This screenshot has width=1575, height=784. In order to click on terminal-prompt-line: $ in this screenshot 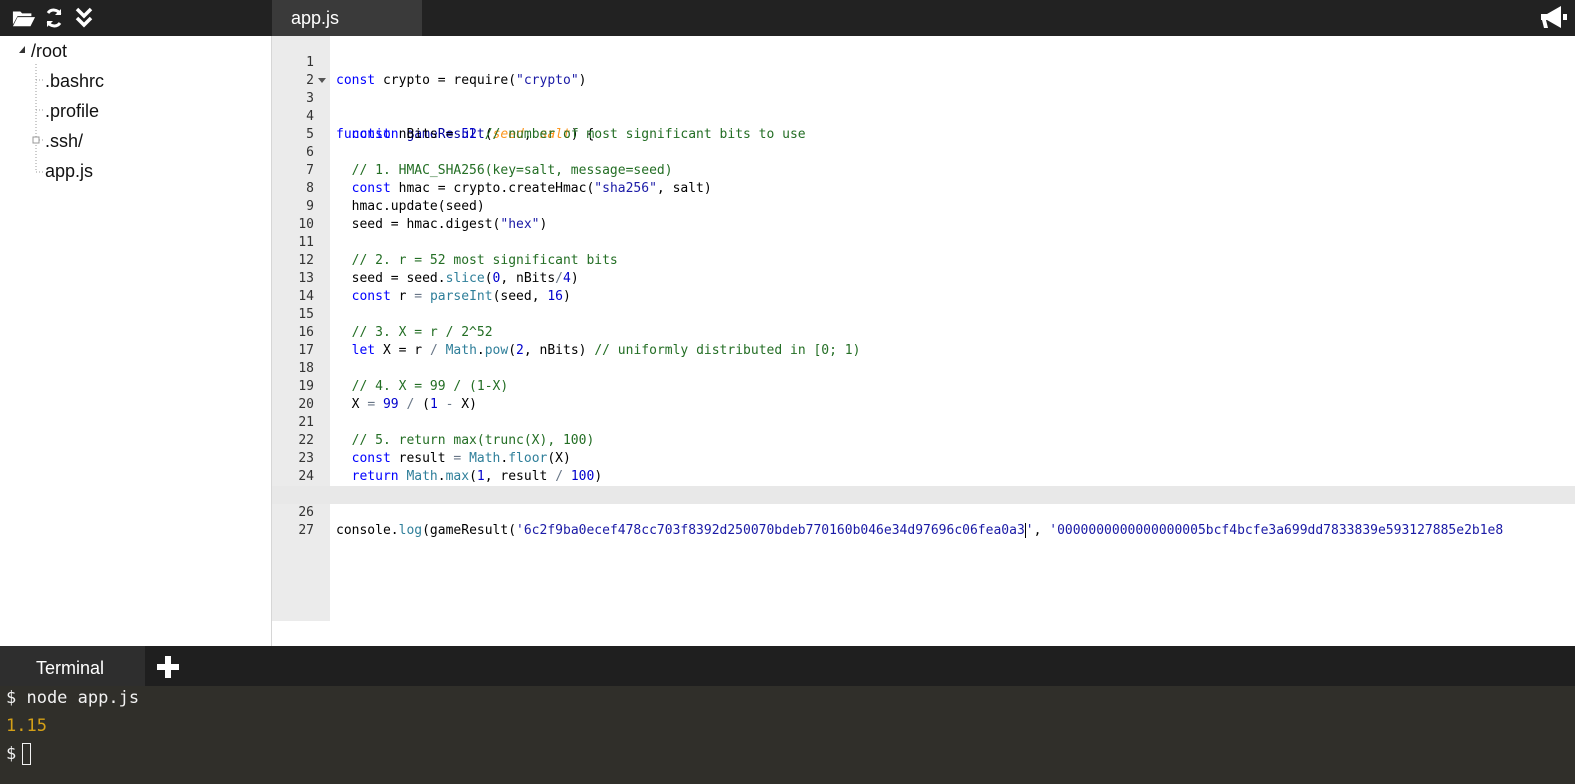, I will do `click(19, 754)`.